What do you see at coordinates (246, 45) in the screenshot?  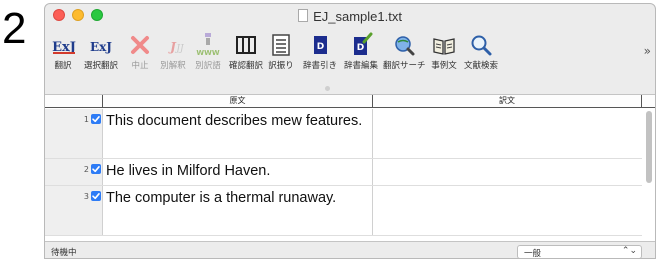 I see `confirm-translate-icon` at bounding box center [246, 45].